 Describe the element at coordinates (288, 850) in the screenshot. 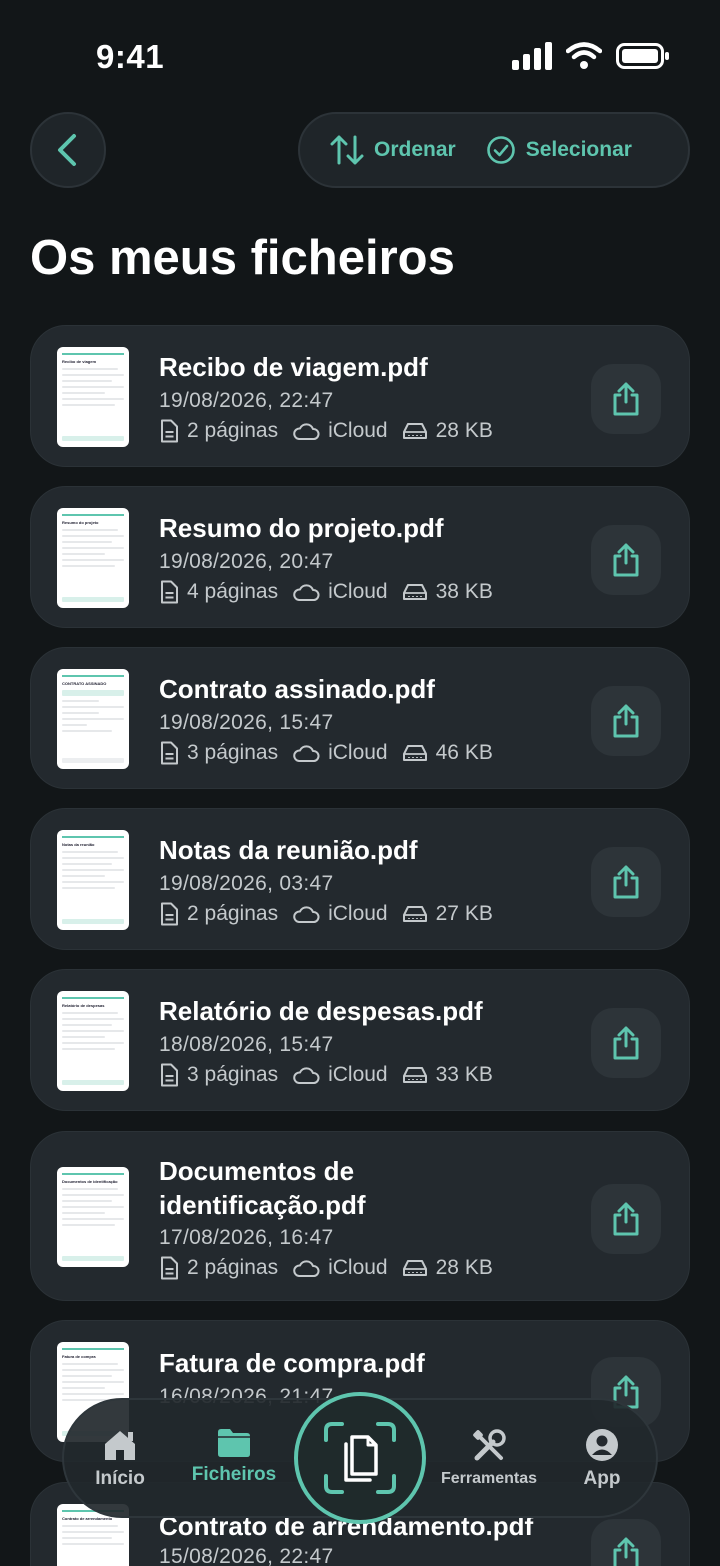

I see `file-name: Notas da reunião.pdf` at that location.